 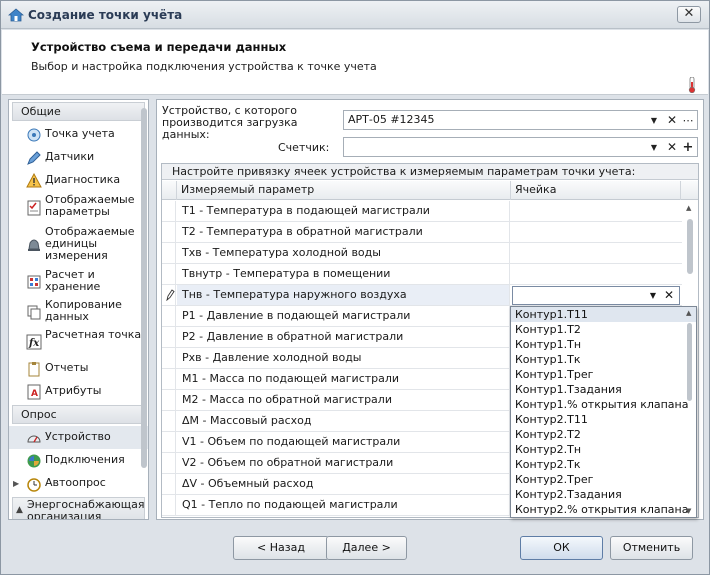 What do you see at coordinates (688, 511) in the screenshot?
I see `scroll-down-icon: ▼` at bounding box center [688, 511].